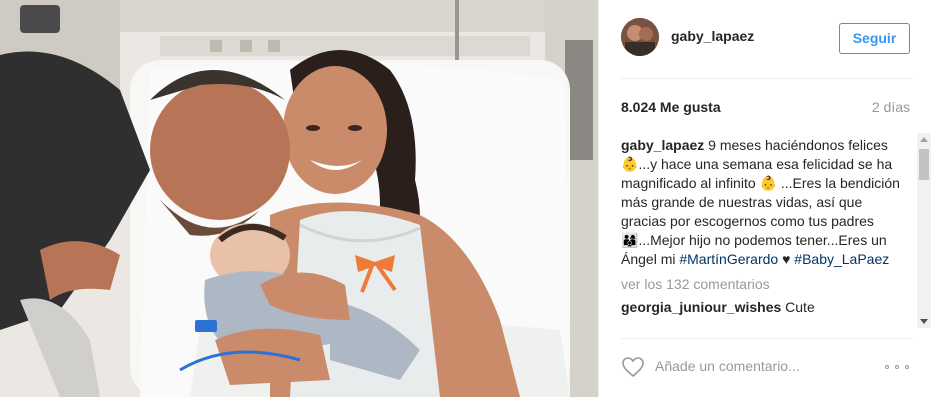 Image resolution: width=934 pixels, height=397 pixels. I want to click on baby-emoji-icon: 👶, so click(630, 164).